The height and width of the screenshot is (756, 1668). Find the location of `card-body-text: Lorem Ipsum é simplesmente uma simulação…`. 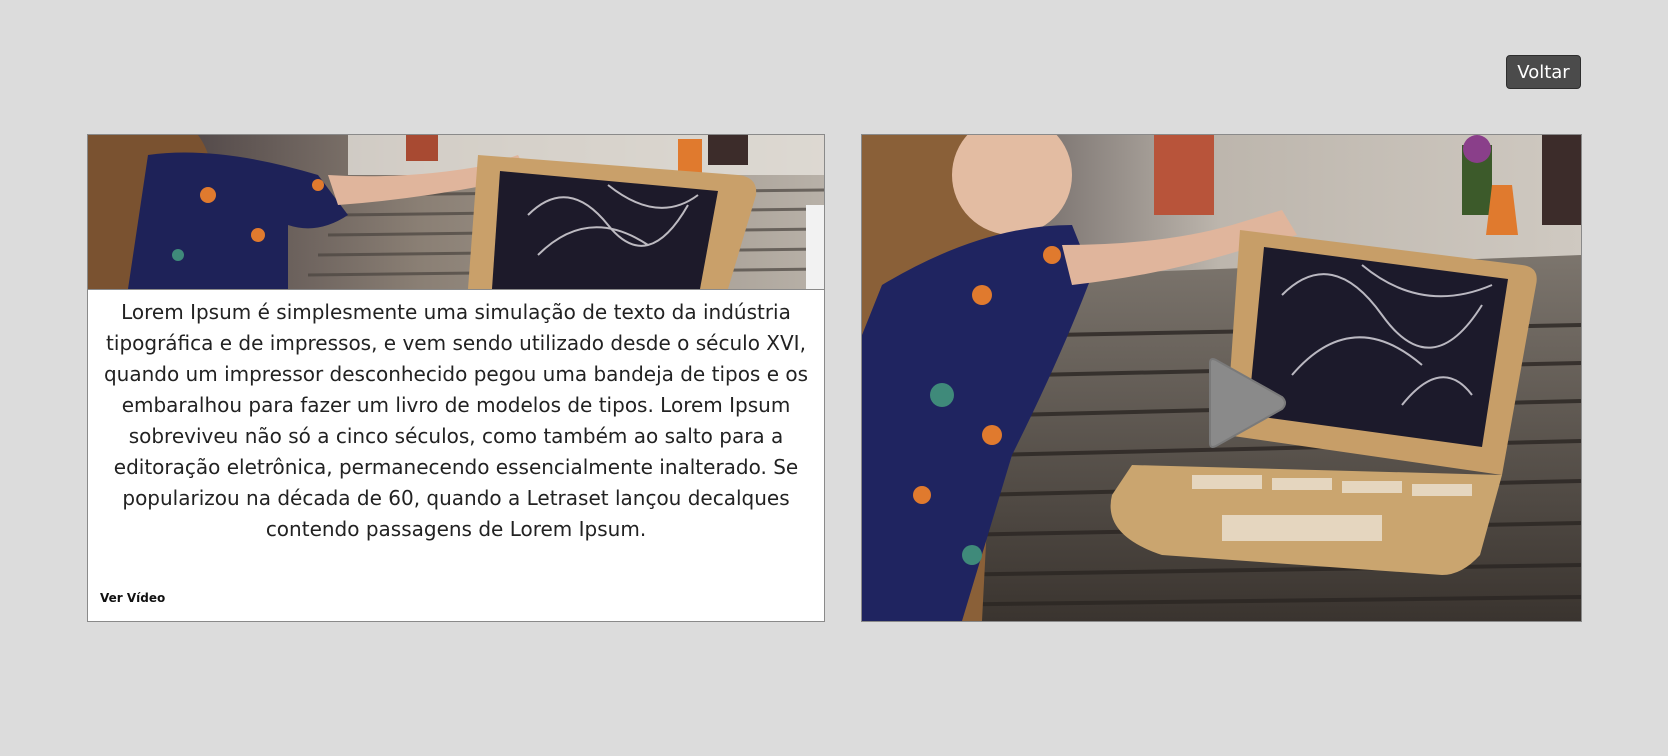

card-body-text: Lorem Ipsum é simplesmente uma simulação… is located at coordinates (456, 420).